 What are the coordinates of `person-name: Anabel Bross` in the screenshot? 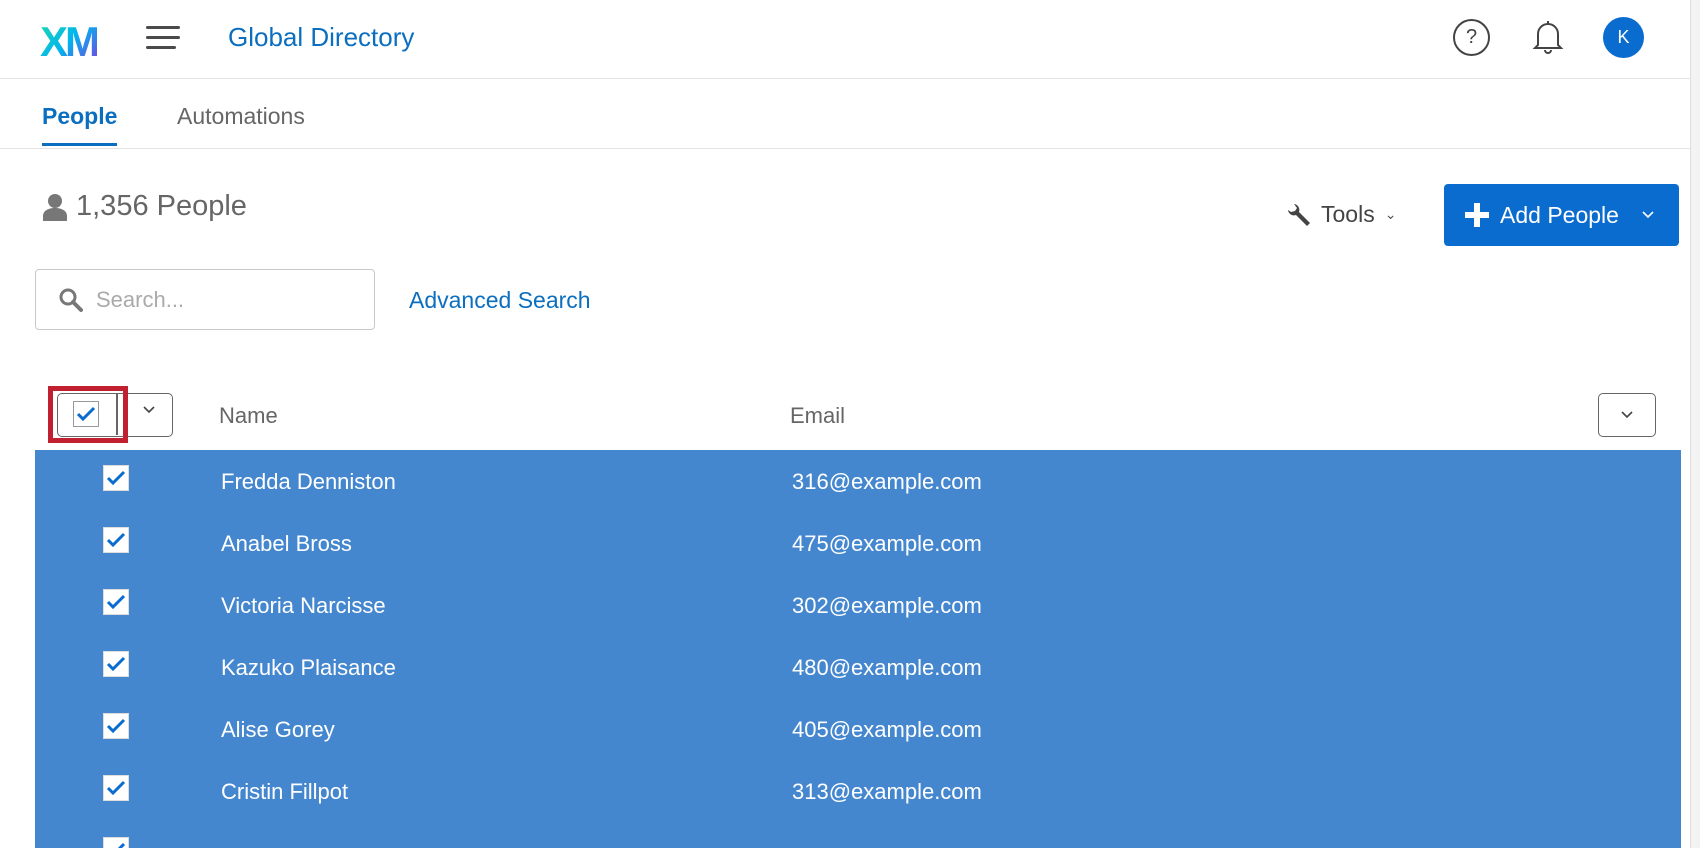 It's located at (286, 544).